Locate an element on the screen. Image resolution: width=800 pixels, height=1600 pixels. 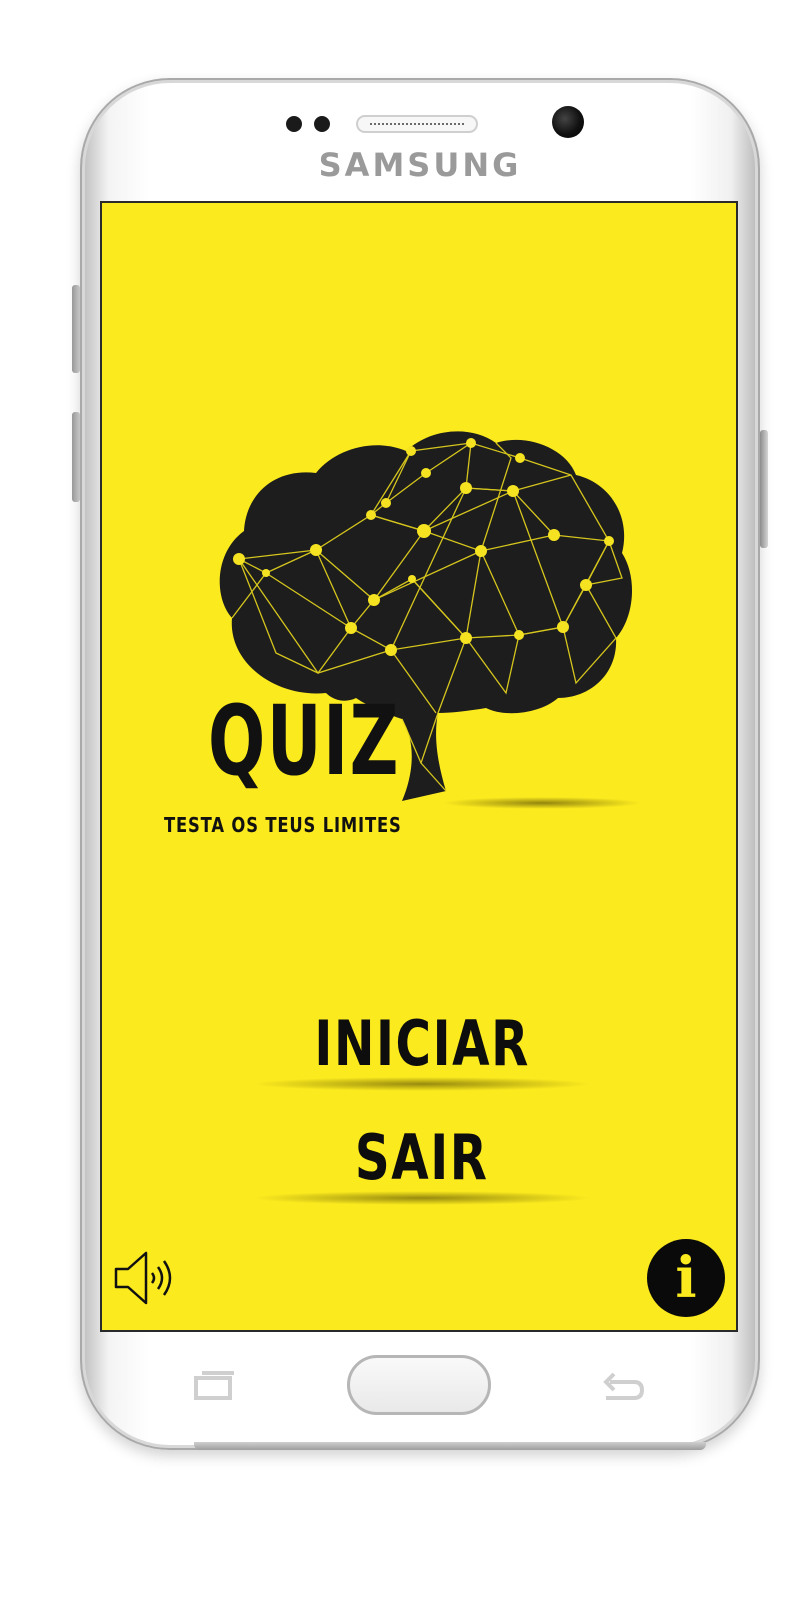
app-title: QUIZ is located at coordinates (304, 741).